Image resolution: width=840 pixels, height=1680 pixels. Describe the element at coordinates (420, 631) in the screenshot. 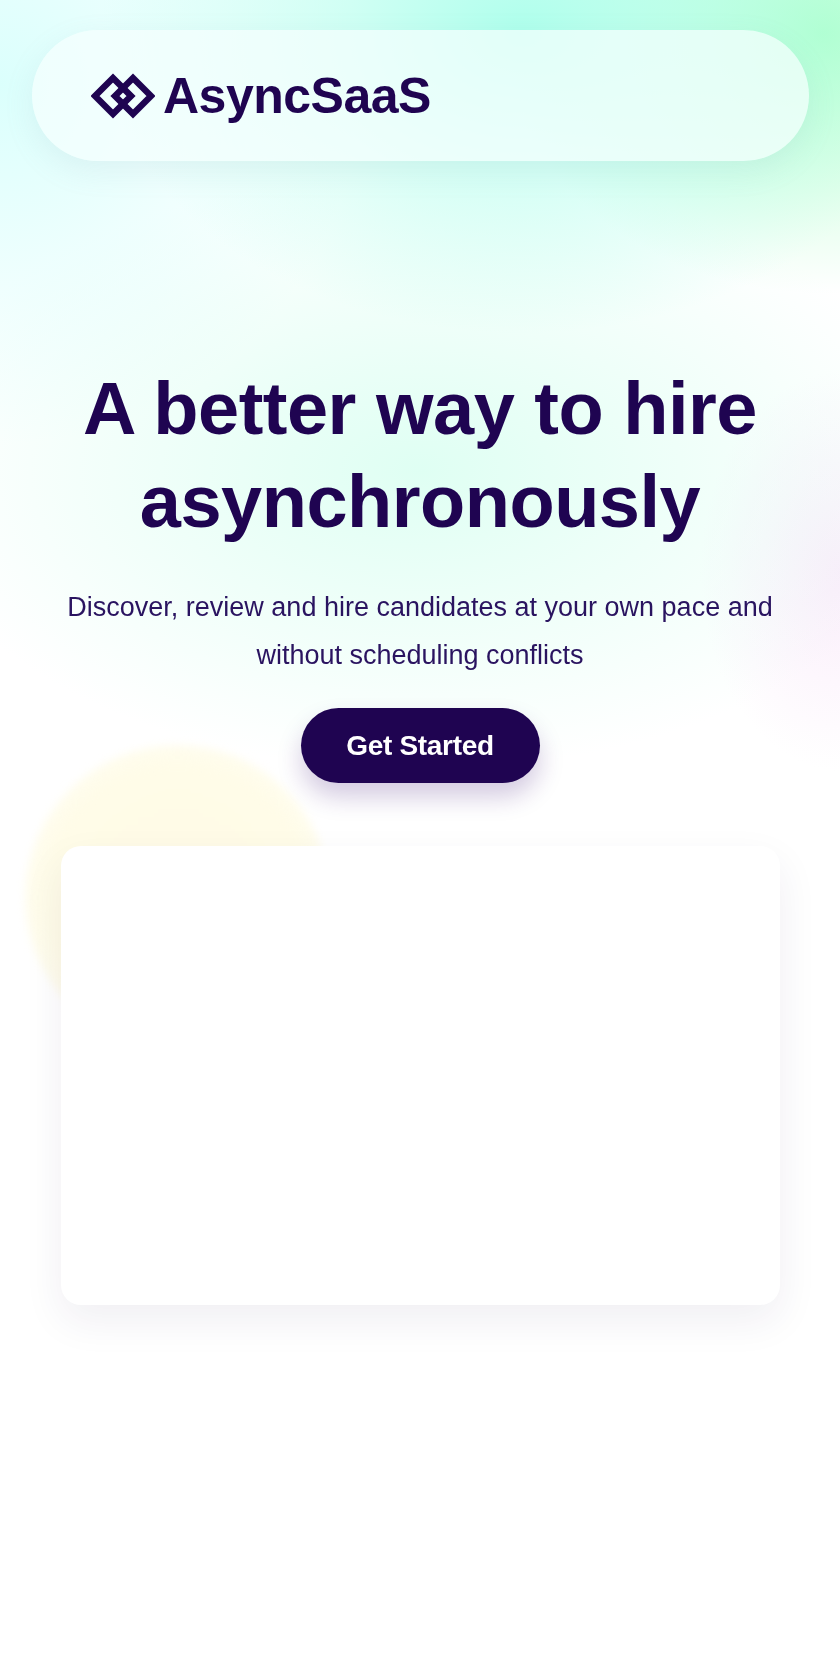

I see `hero-subtitle: Discover, review and hire candidates at your own pace and without scheduling conflicts` at that location.